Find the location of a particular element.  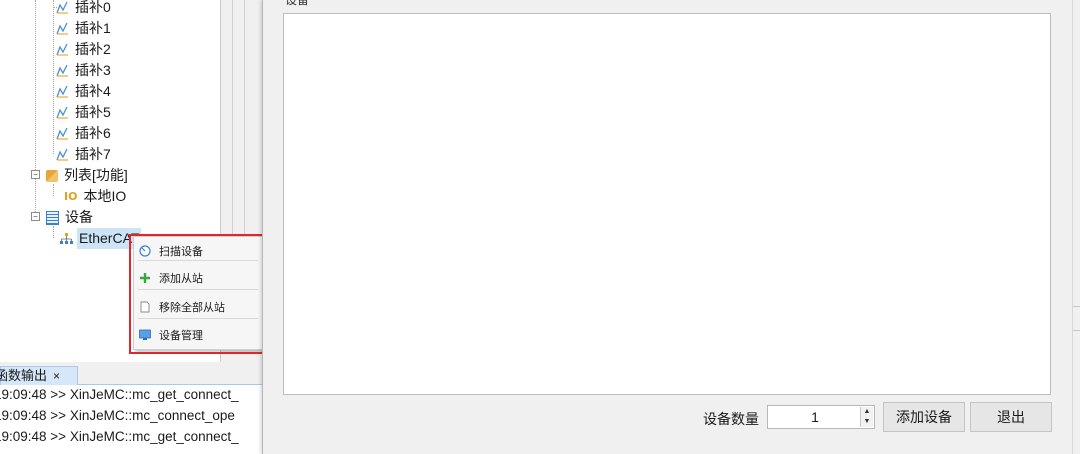

tree-item-label: 设备 is located at coordinates (79, 217).